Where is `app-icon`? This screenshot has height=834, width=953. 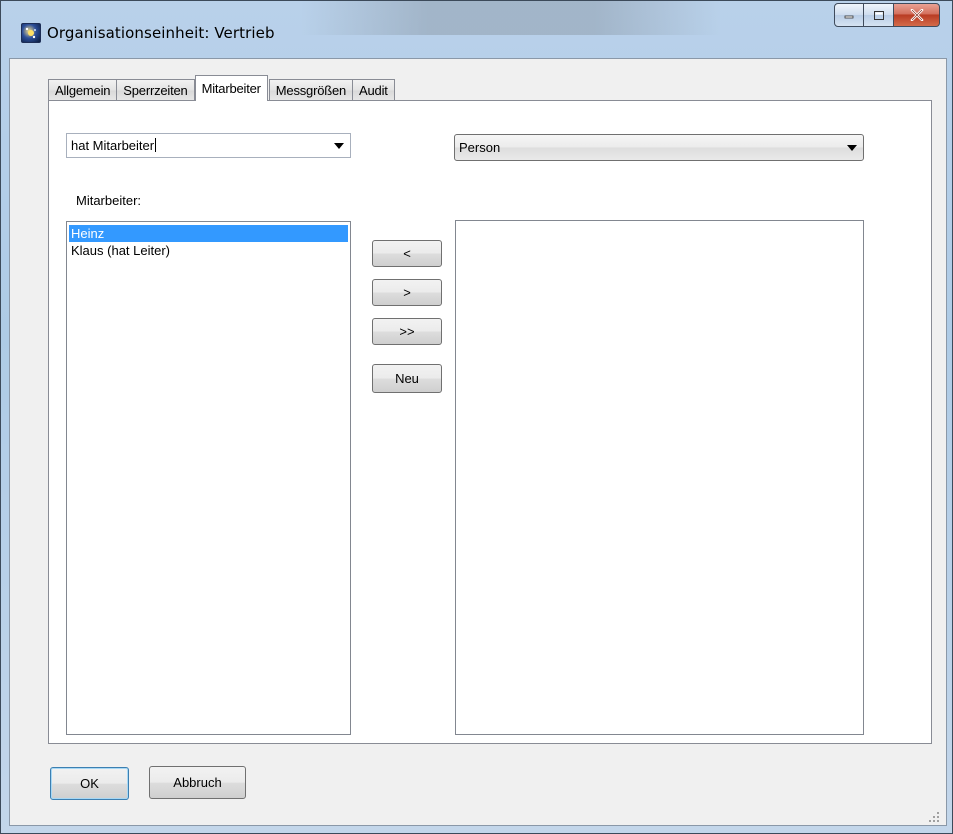
app-icon is located at coordinates (31, 33).